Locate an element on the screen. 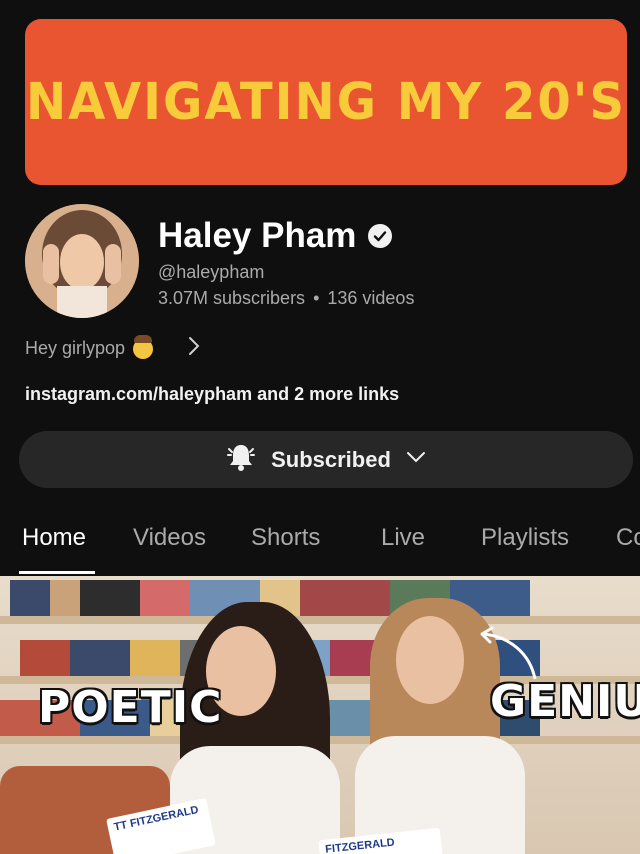 The width and height of the screenshot is (640, 854). channel-title: Haley Pham is located at coordinates (275, 236).